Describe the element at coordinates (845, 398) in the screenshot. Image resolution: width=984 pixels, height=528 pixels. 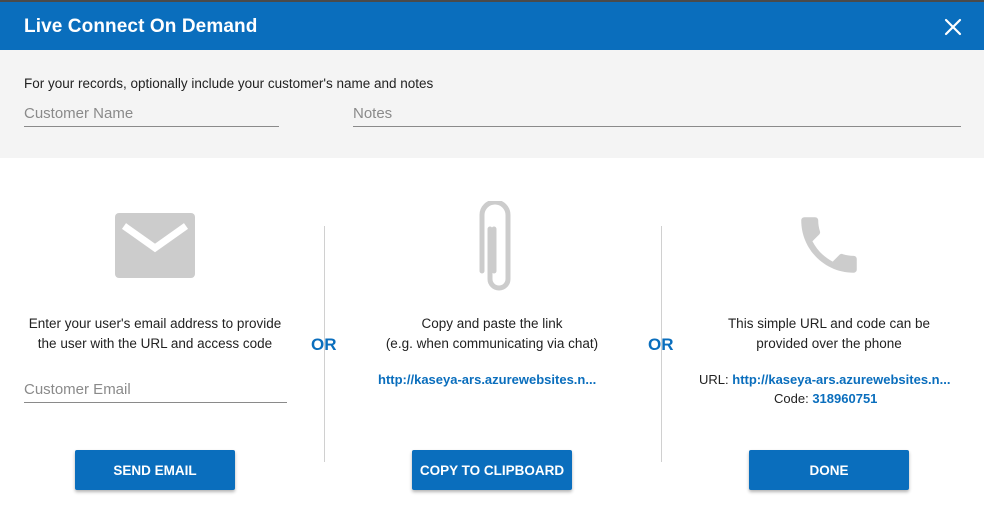
I see `access-code-value: 318960751` at that location.